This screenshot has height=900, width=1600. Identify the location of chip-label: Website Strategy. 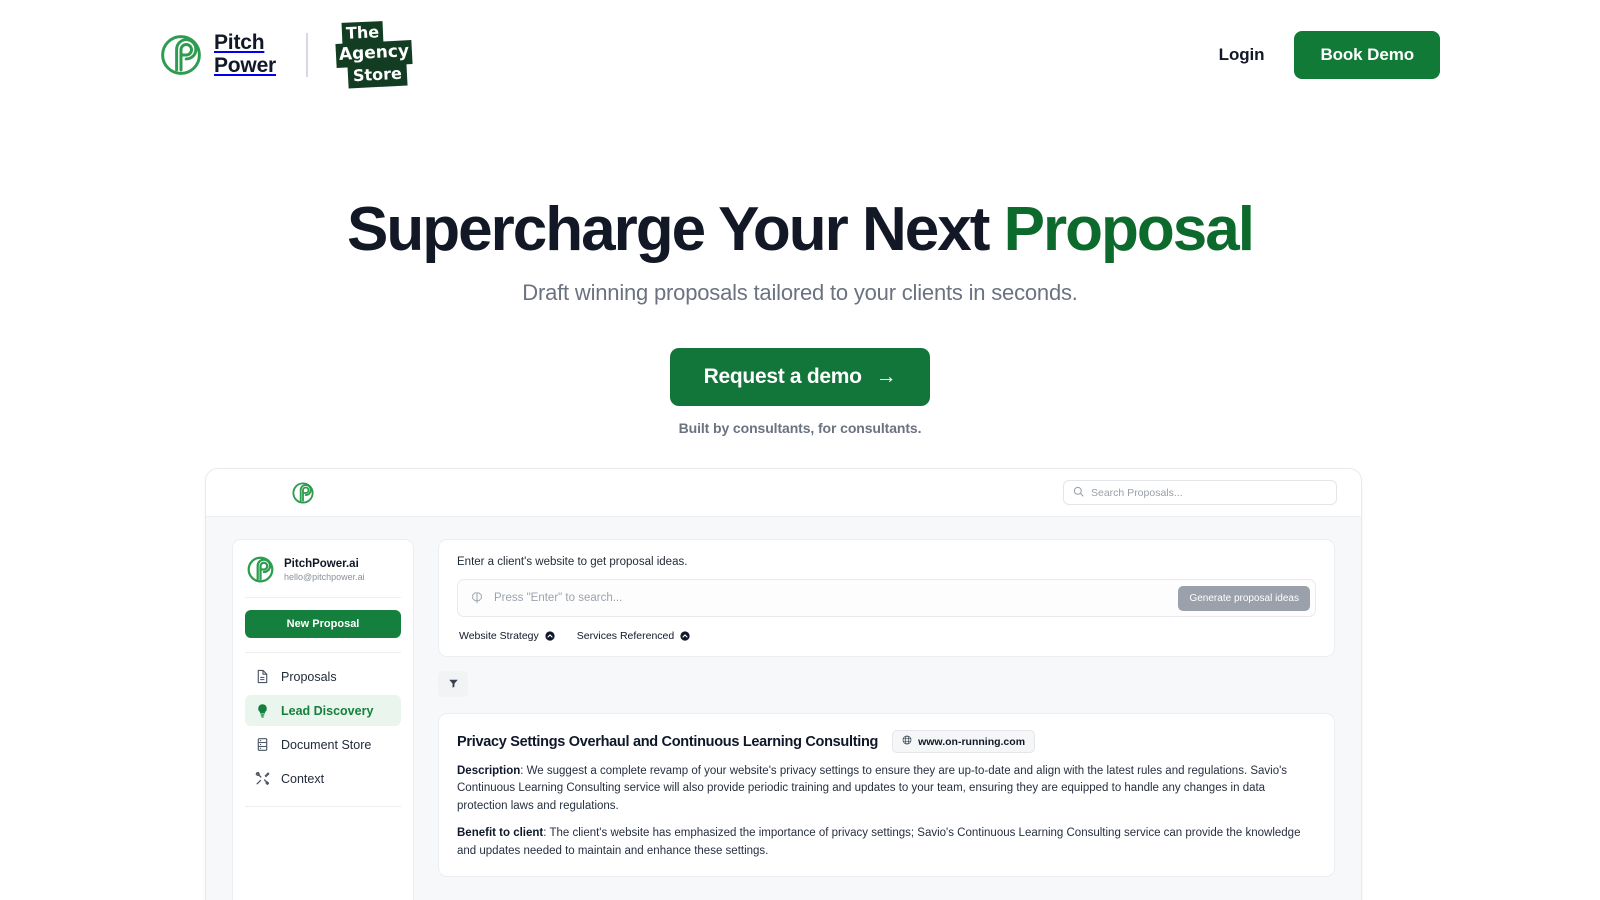
(499, 636).